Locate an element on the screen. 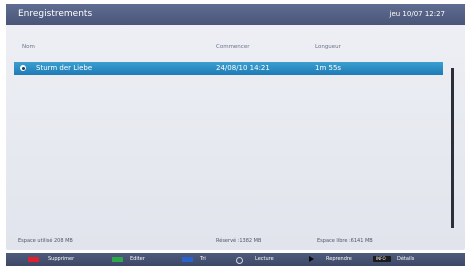 The image size is (471, 266). edit-key-label: Editer is located at coordinates (137, 259).